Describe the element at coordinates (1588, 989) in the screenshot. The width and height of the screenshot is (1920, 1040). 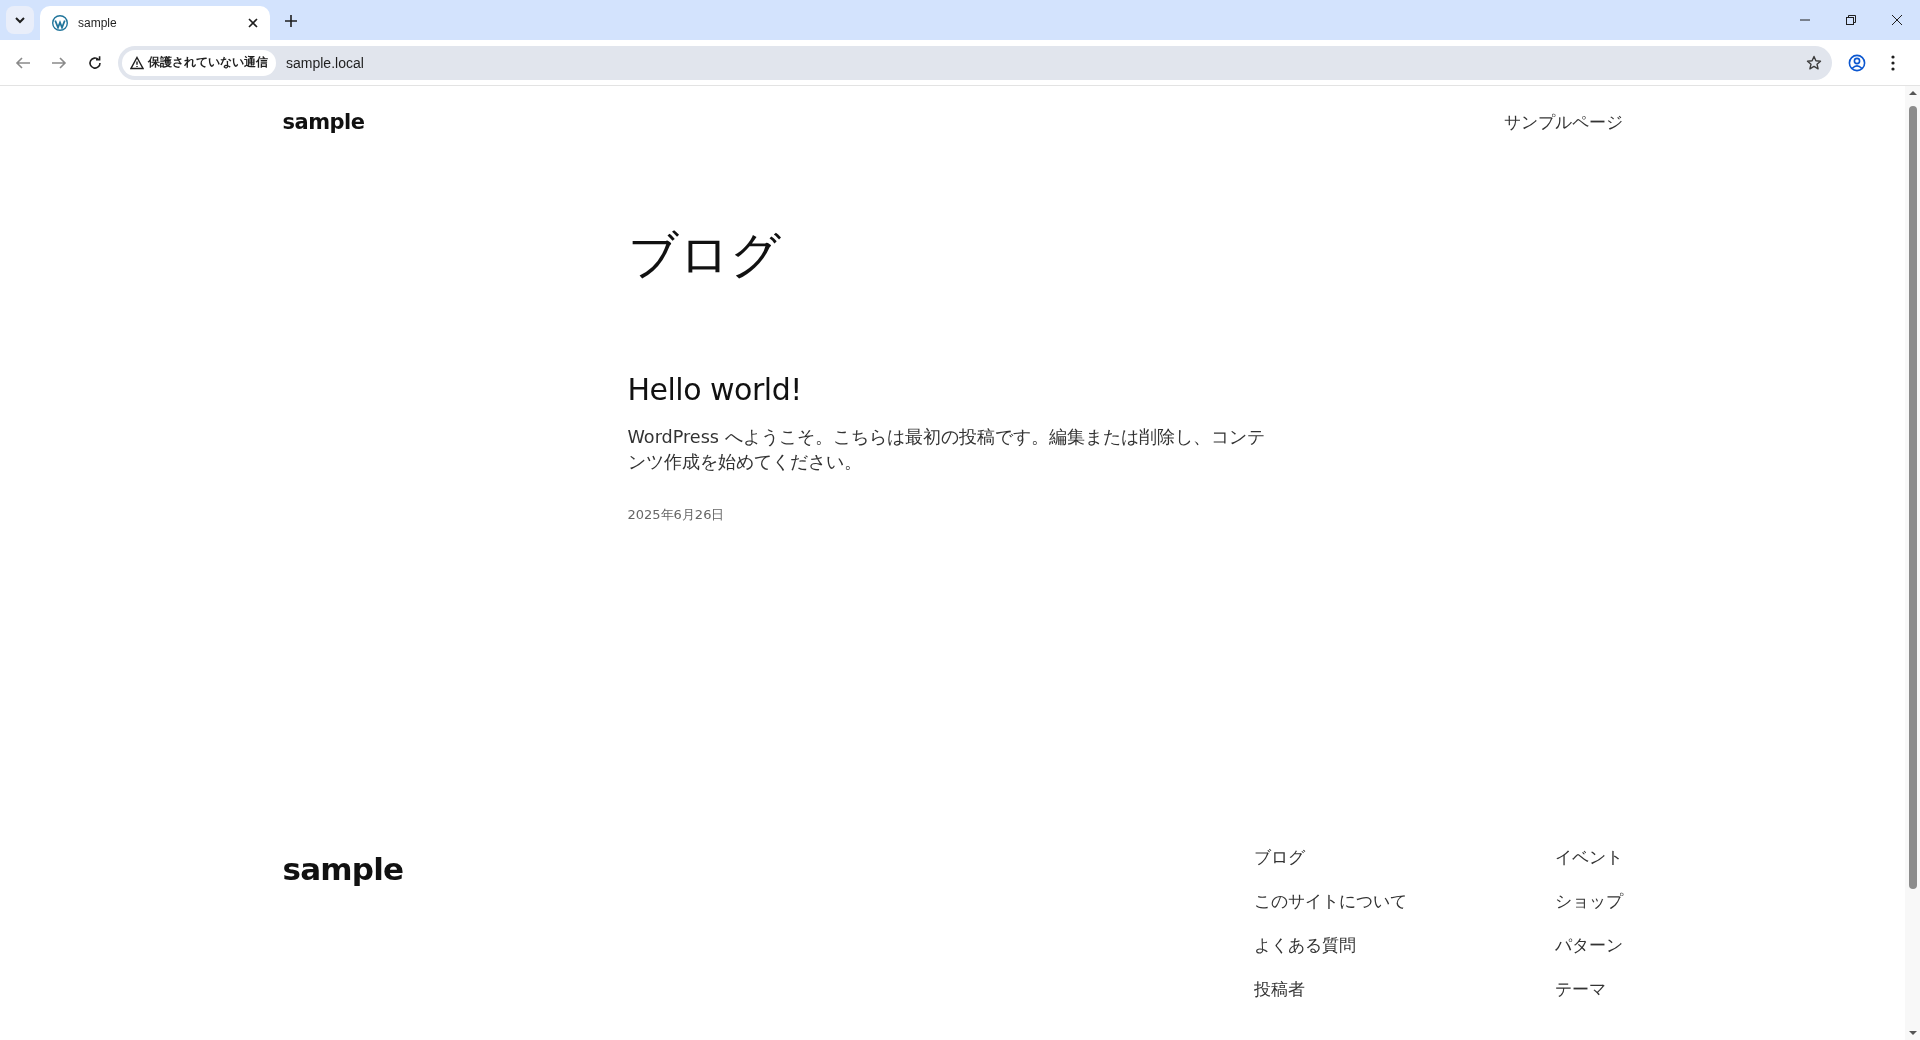
I see `footer-nav-link: テーマ` at that location.